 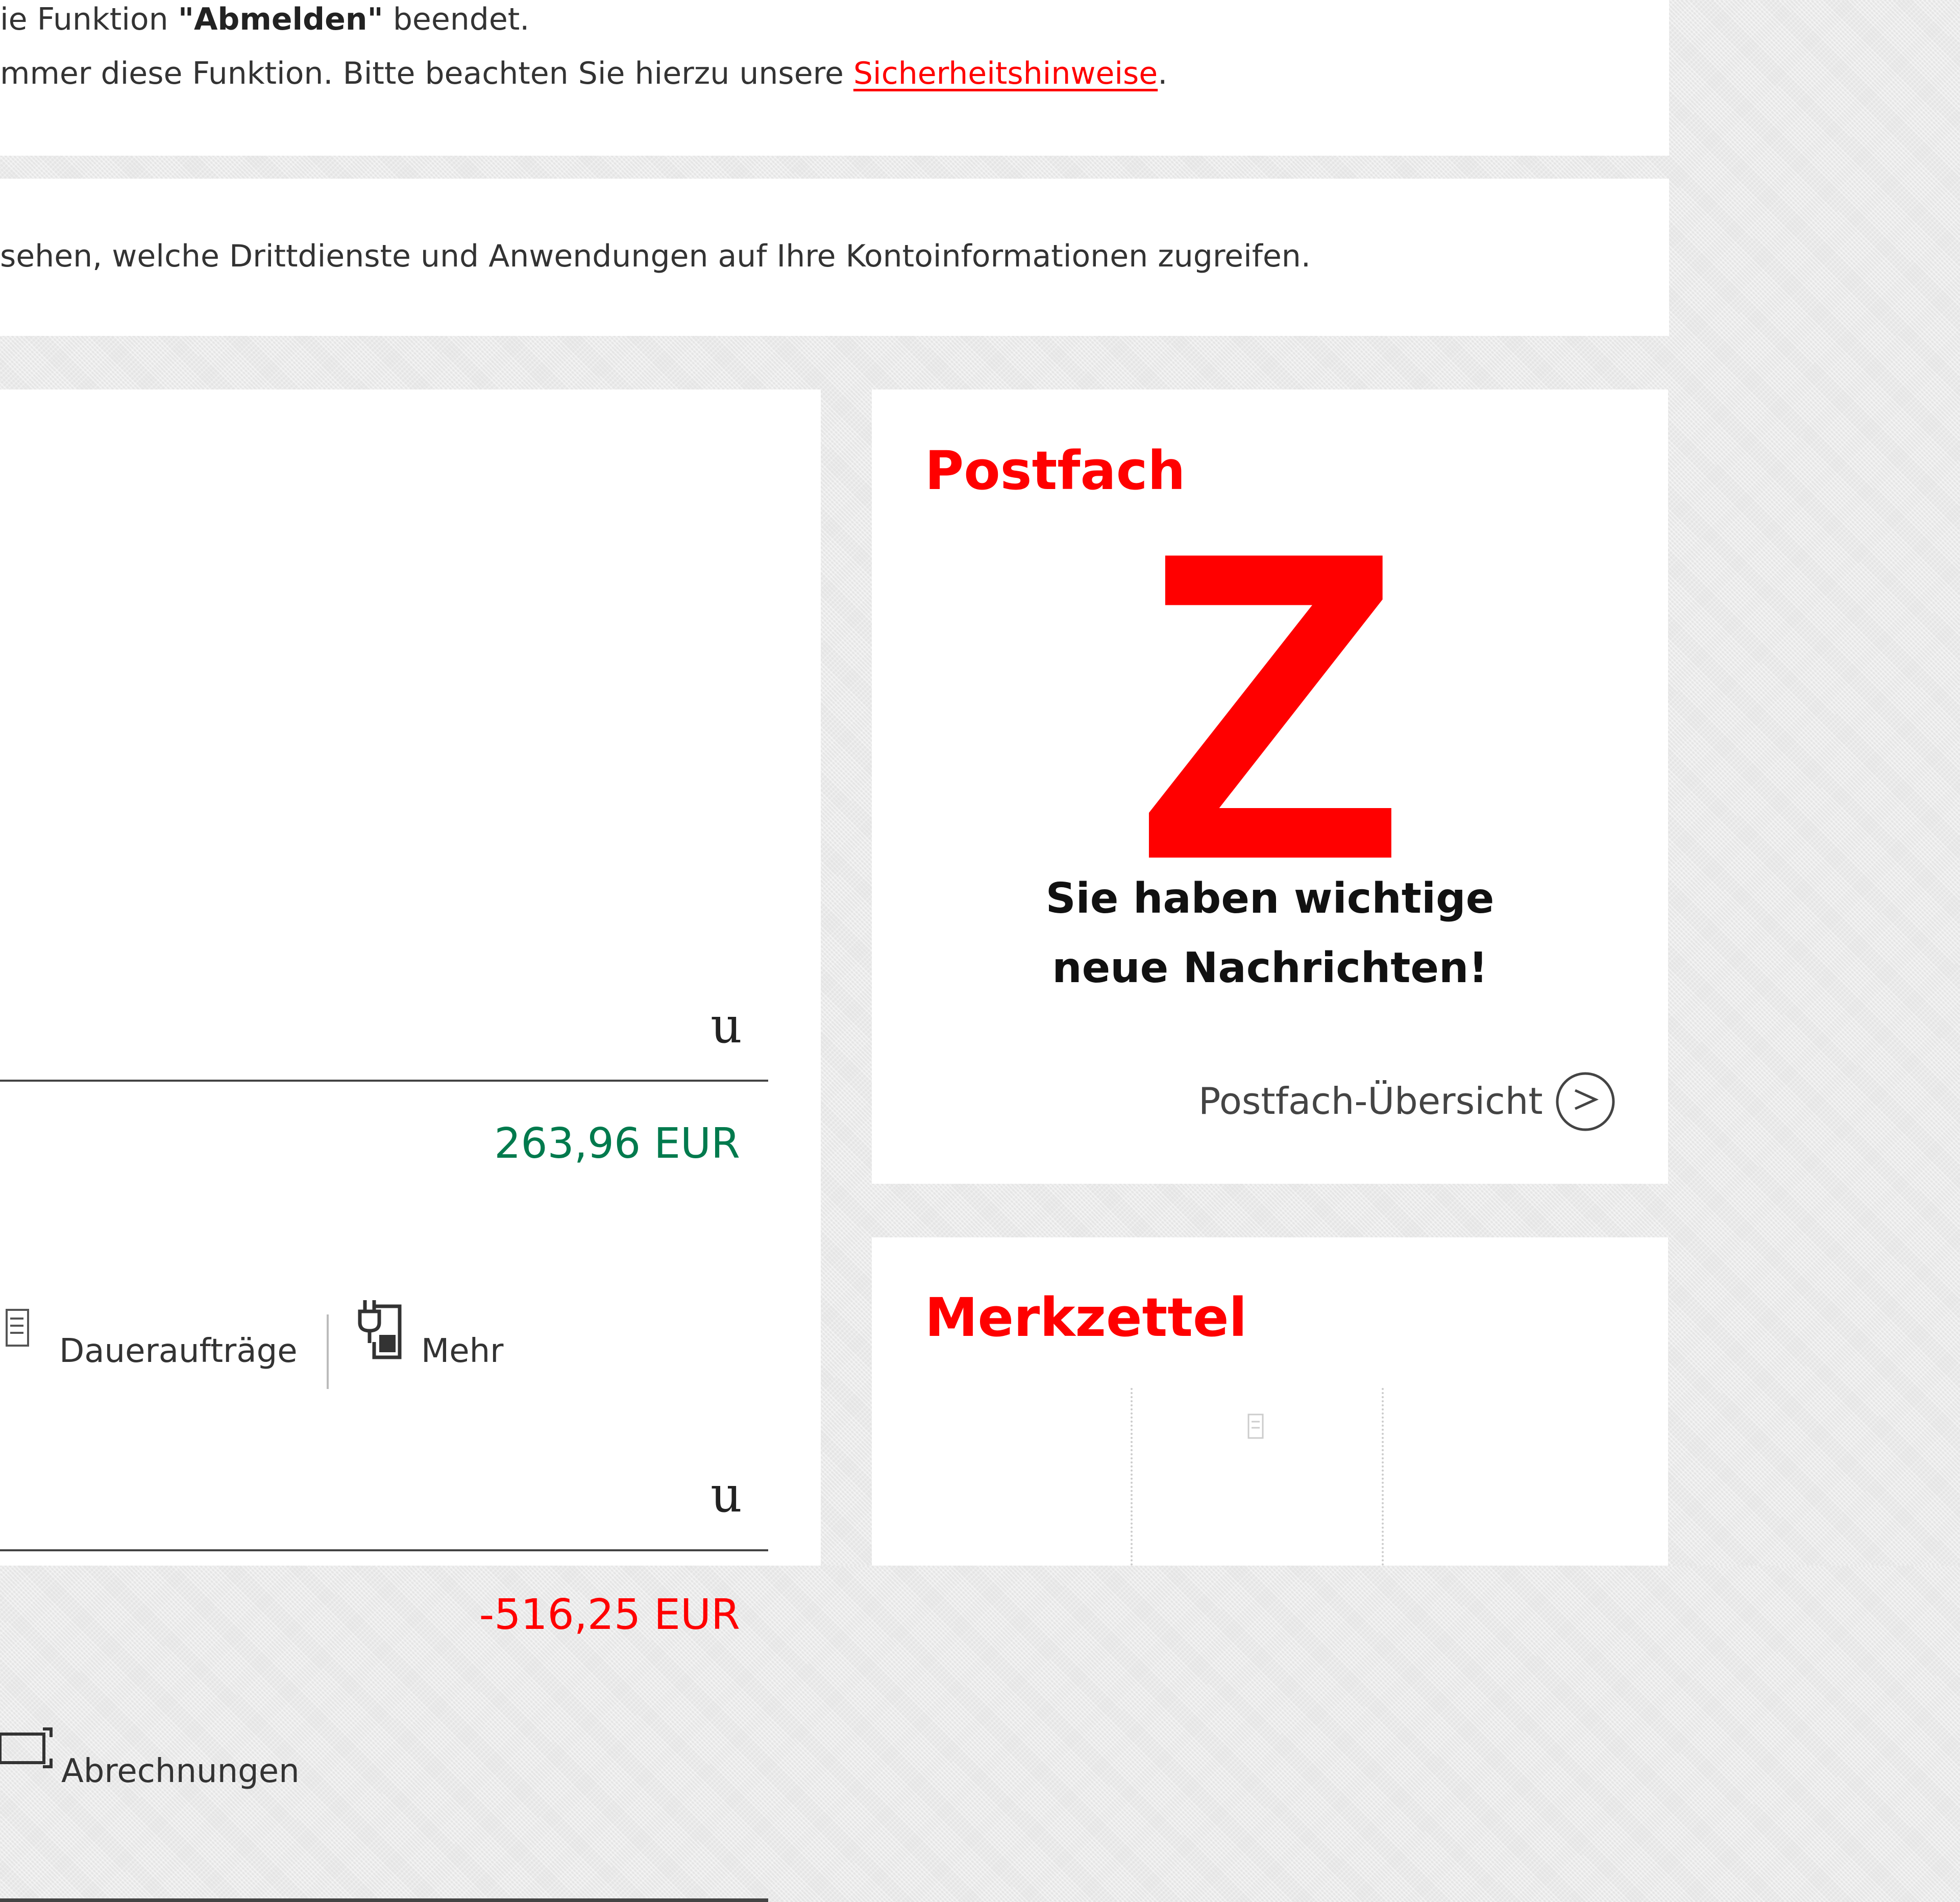 I want to click on logout-notice-line1: ie Funktion "Abmelden" beendet., so click(x=264, y=19).